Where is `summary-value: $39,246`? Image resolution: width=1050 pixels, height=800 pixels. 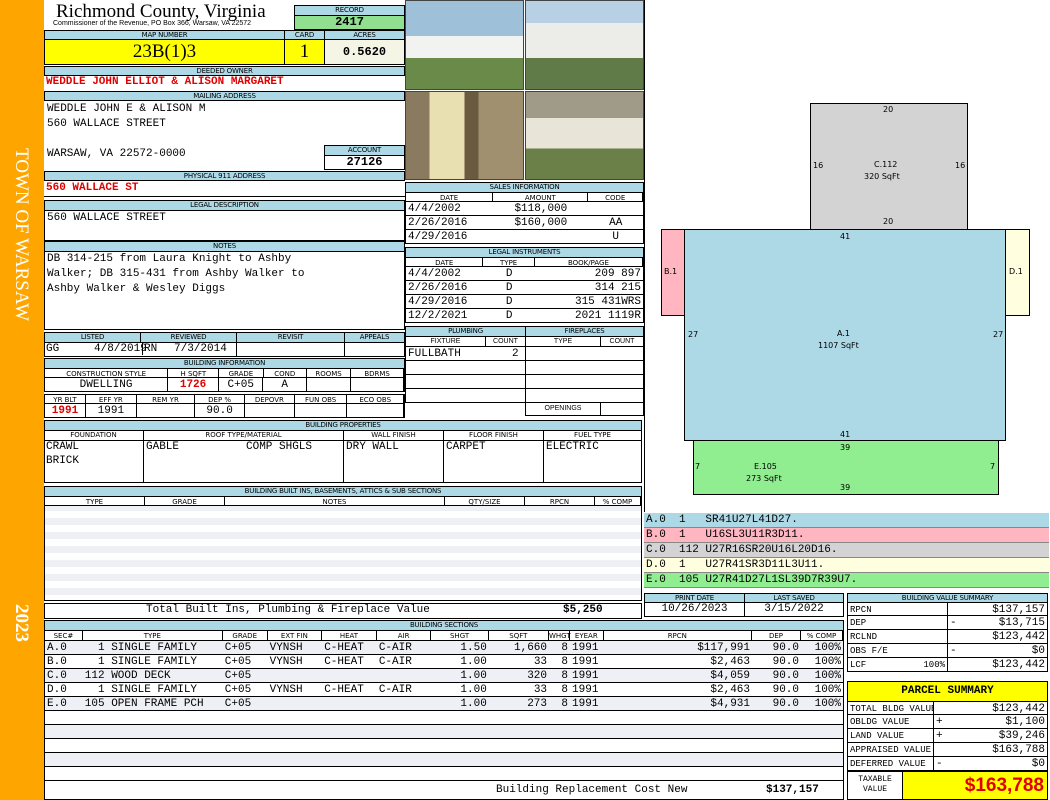
summary-value: $39,246 is located at coordinates (1021, 736).